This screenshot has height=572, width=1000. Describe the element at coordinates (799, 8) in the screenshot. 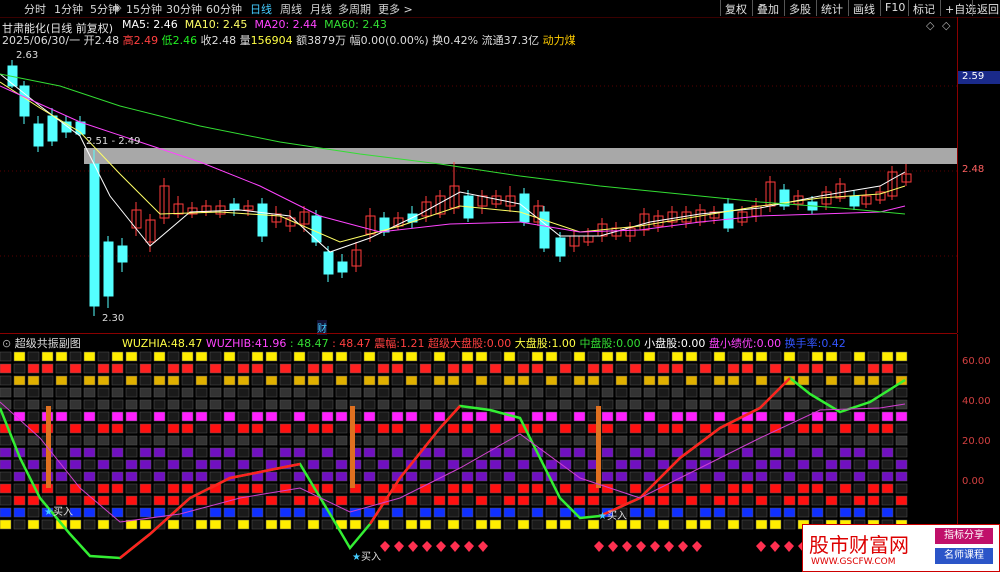

I see `toolbar-button-2: 多股` at that location.